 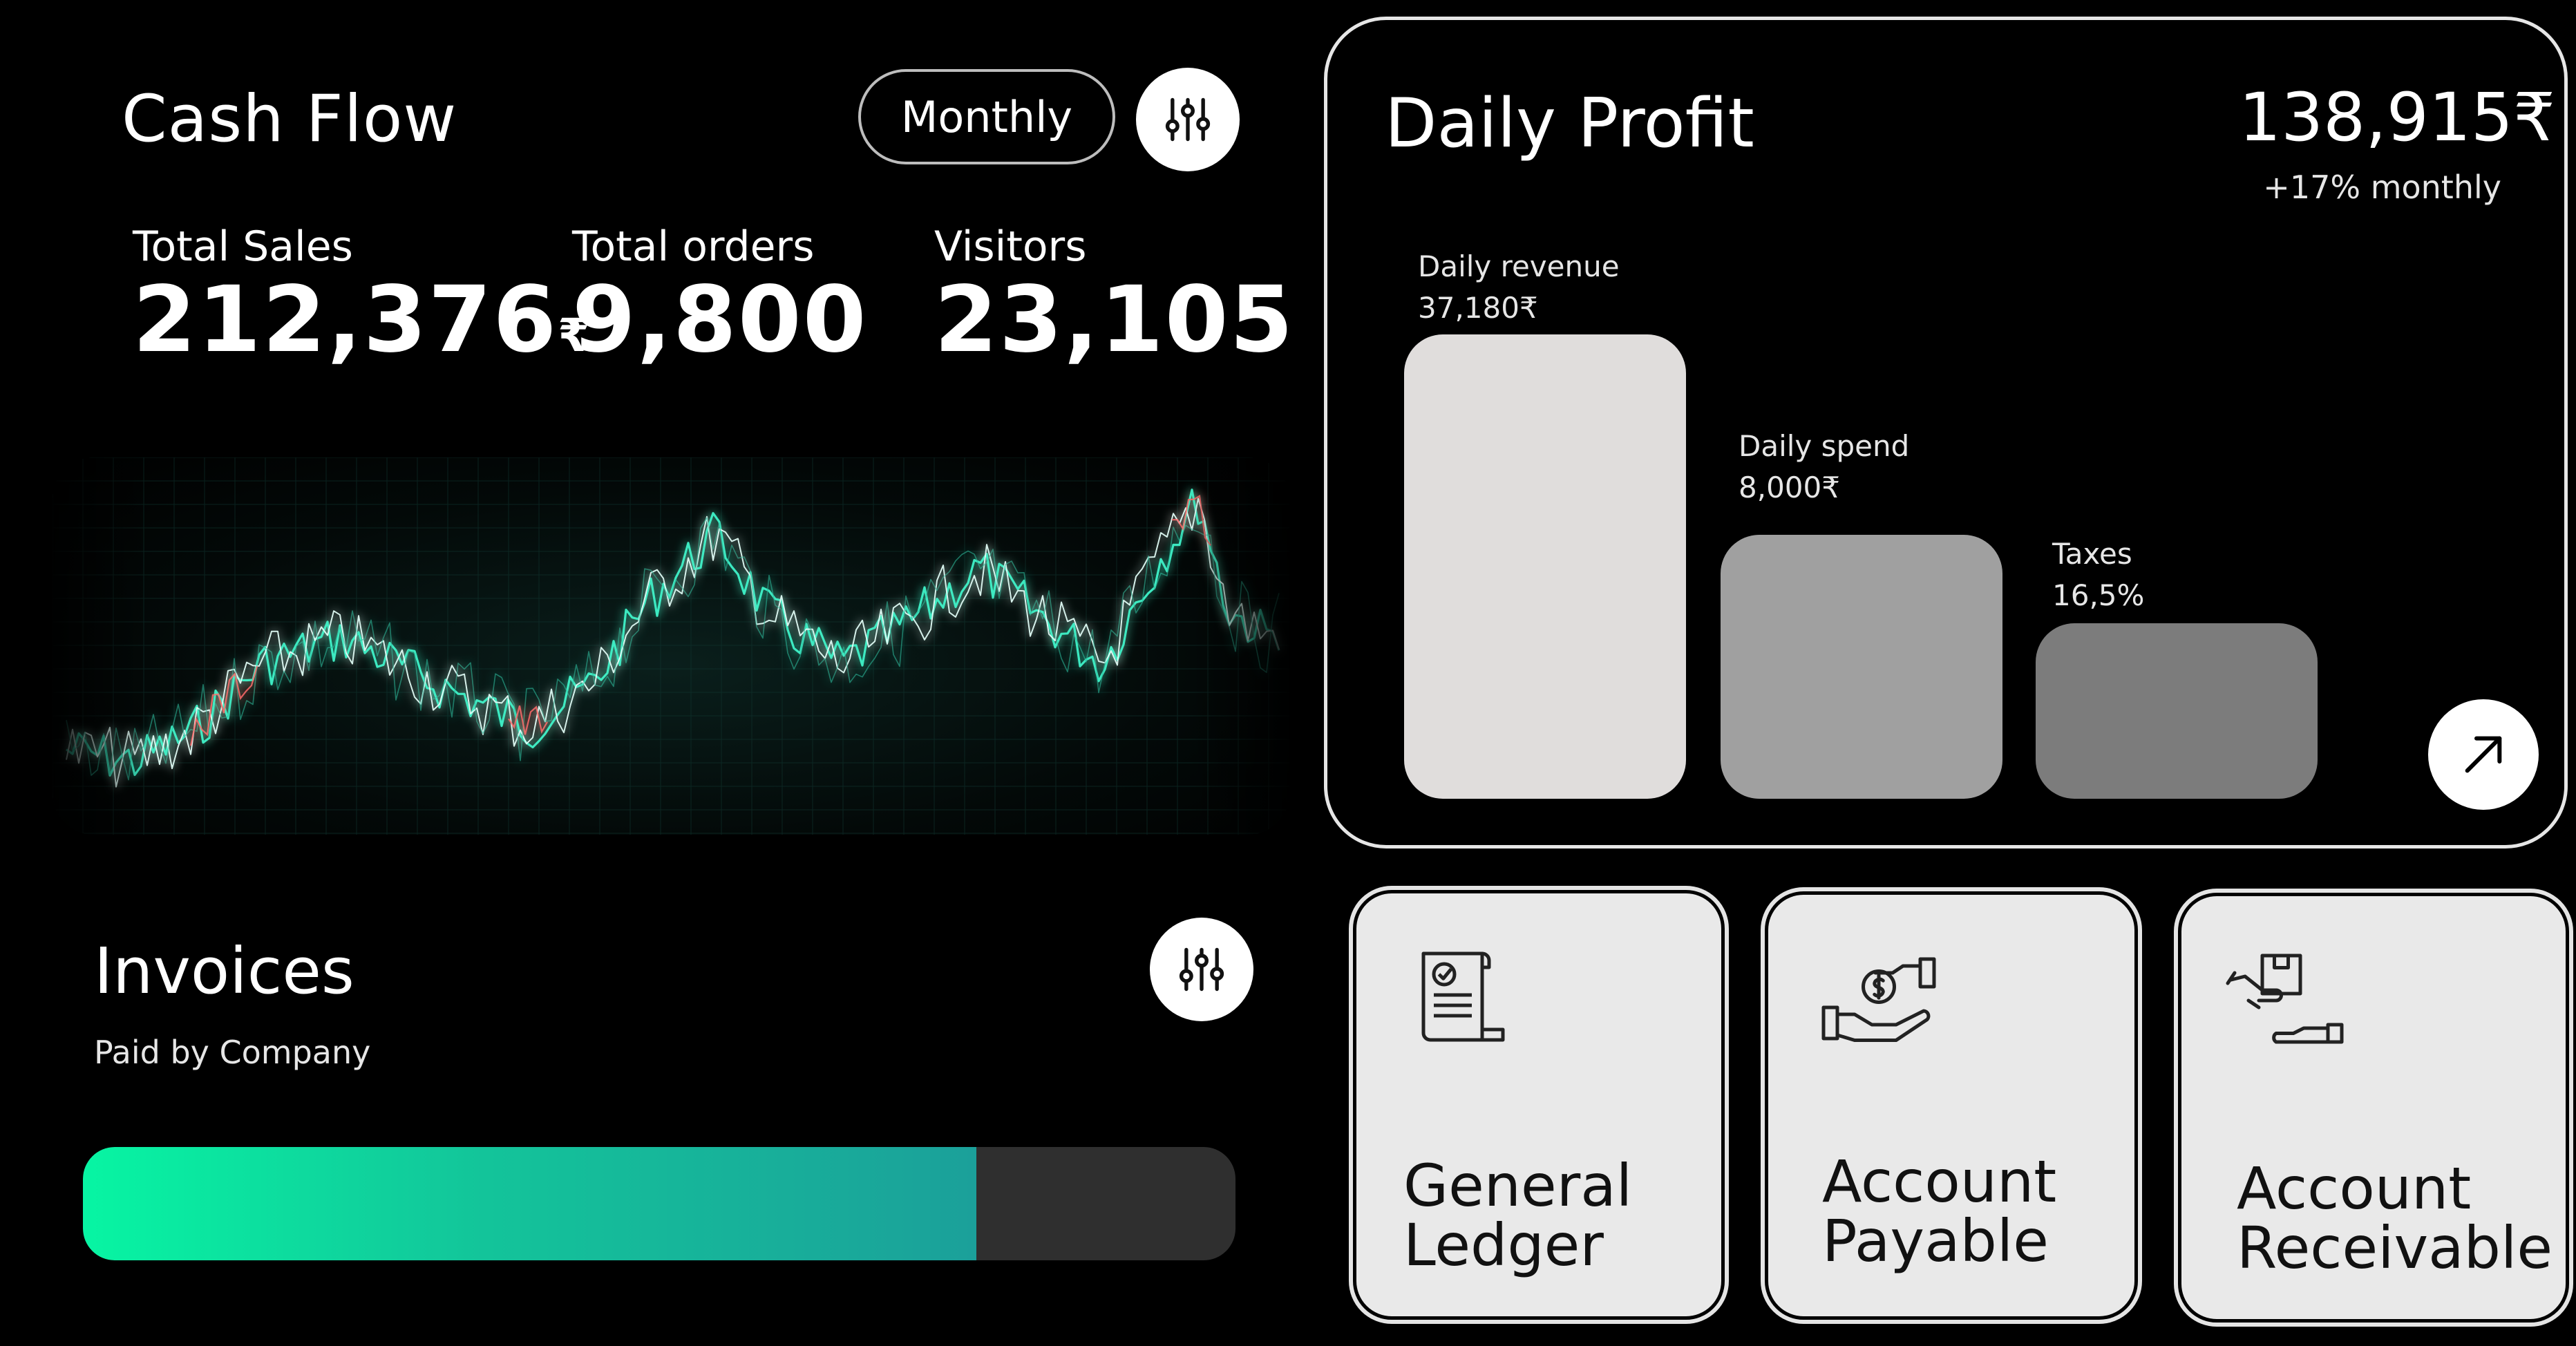 What do you see at coordinates (1518, 1186) in the screenshot?
I see `tile-label-line1: General` at bounding box center [1518, 1186].